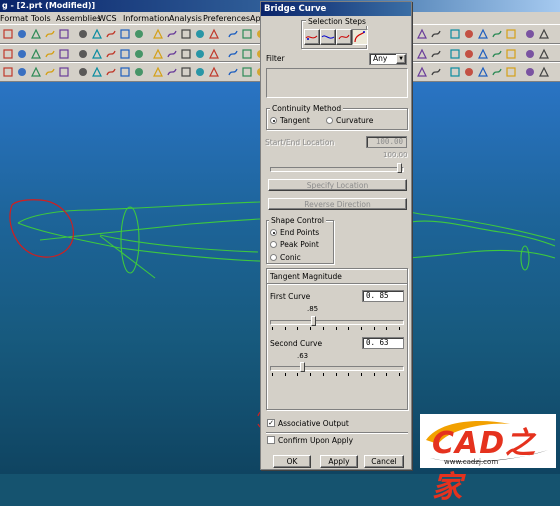 The height and width of the screenshot is (506, 560). I want to click on menu-application: Ap, so click(255, 18).